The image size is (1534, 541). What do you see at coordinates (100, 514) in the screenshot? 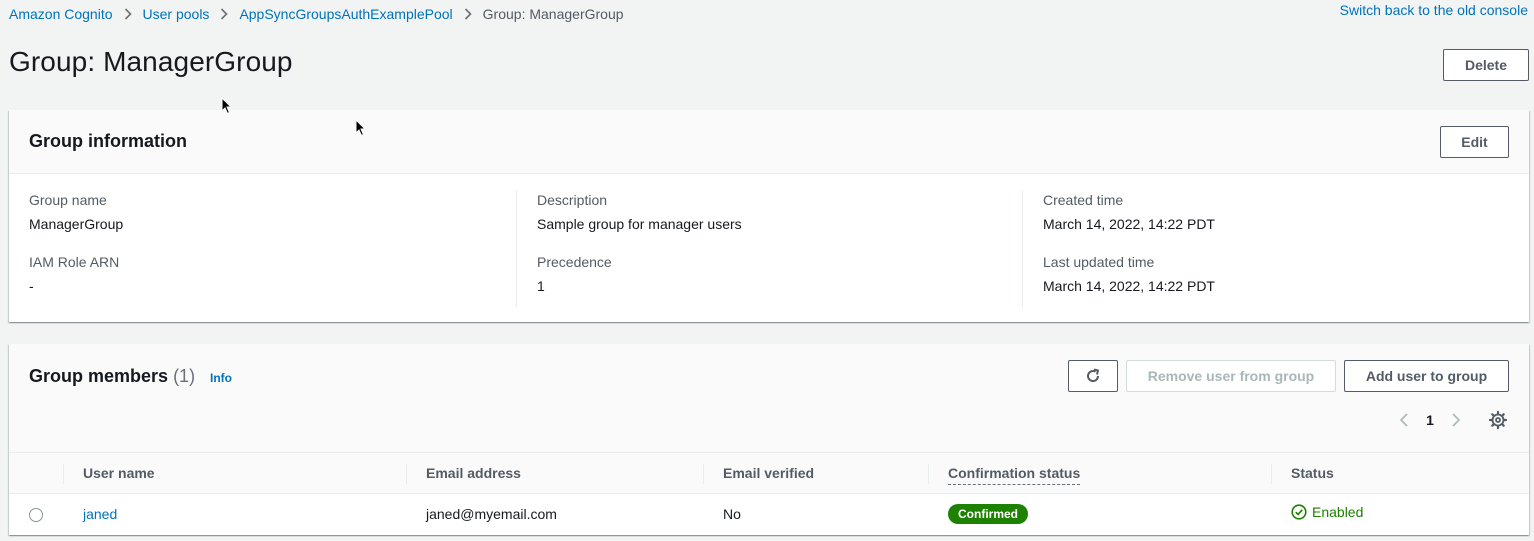
I see `user-name-link: janed` at bounding box center [100, 514].